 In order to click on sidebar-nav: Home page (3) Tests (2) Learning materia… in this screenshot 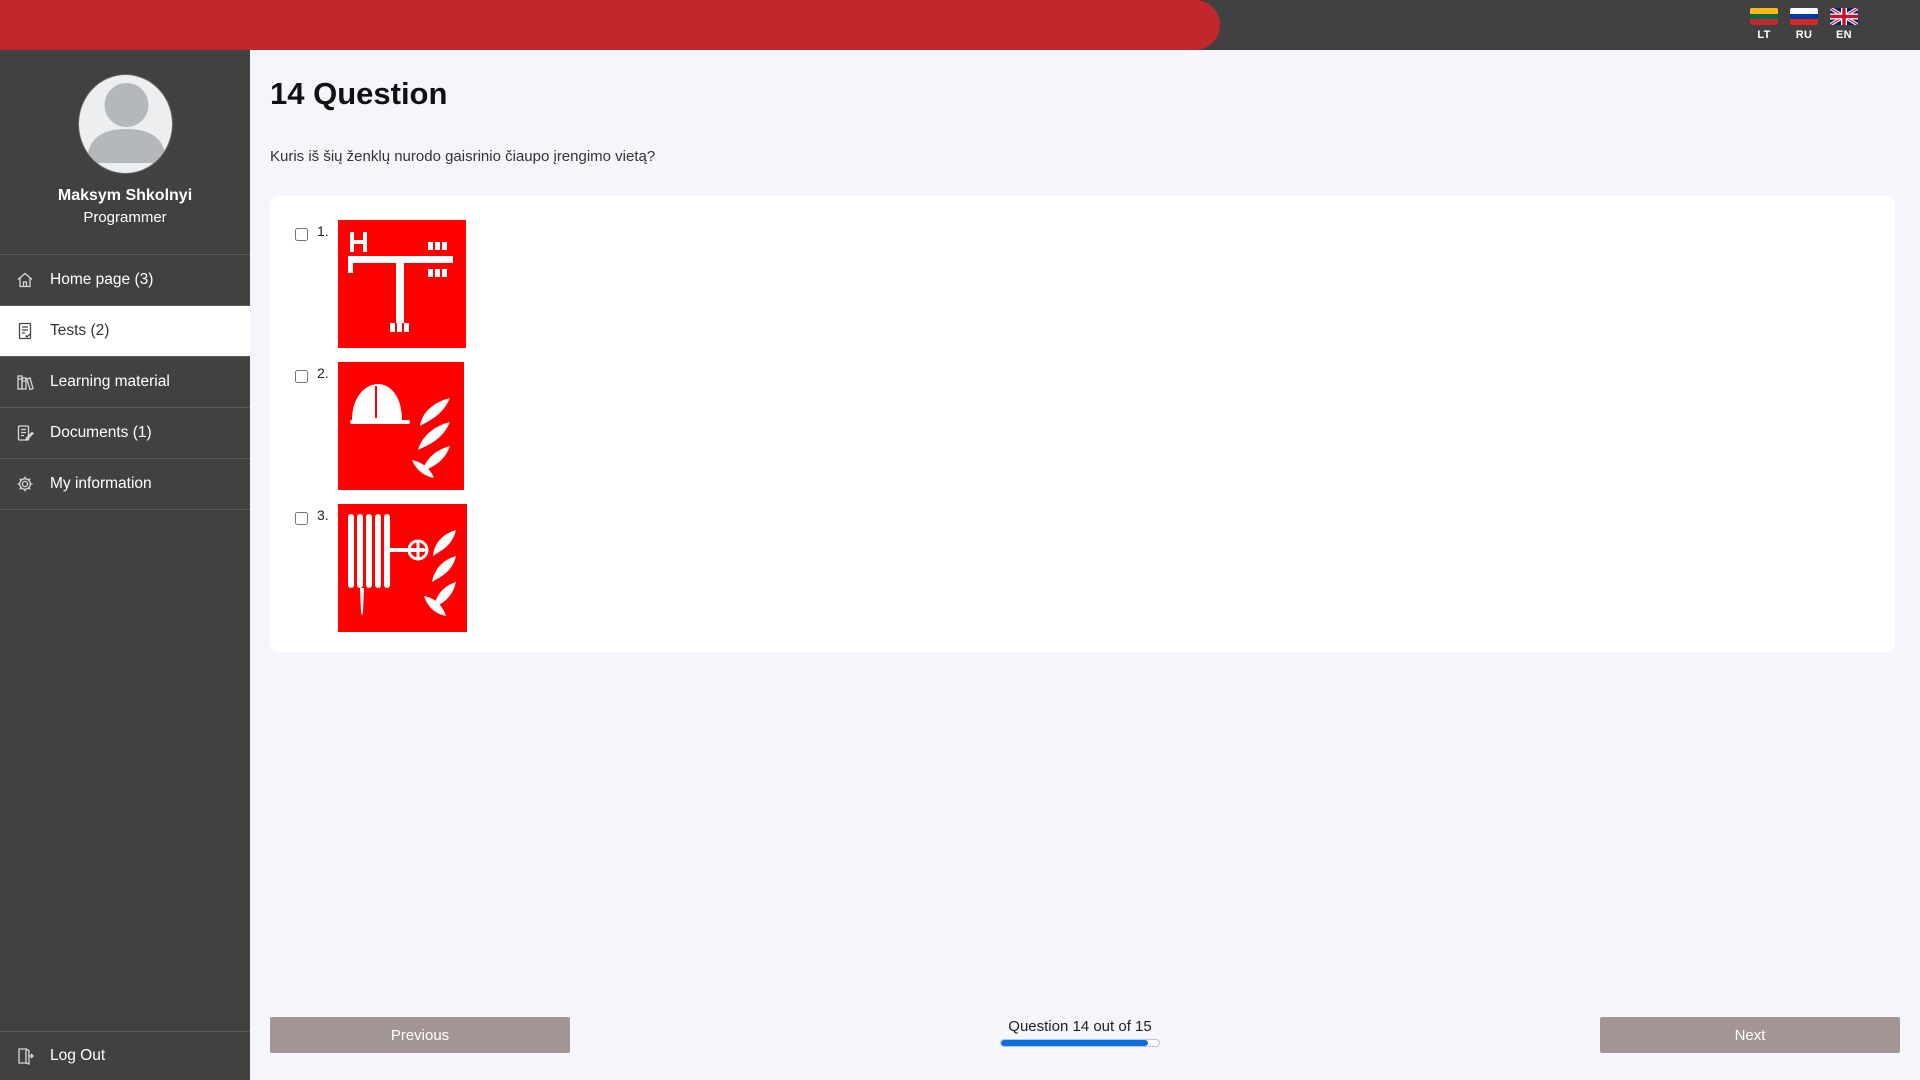, I will do `click(125, 382)`.